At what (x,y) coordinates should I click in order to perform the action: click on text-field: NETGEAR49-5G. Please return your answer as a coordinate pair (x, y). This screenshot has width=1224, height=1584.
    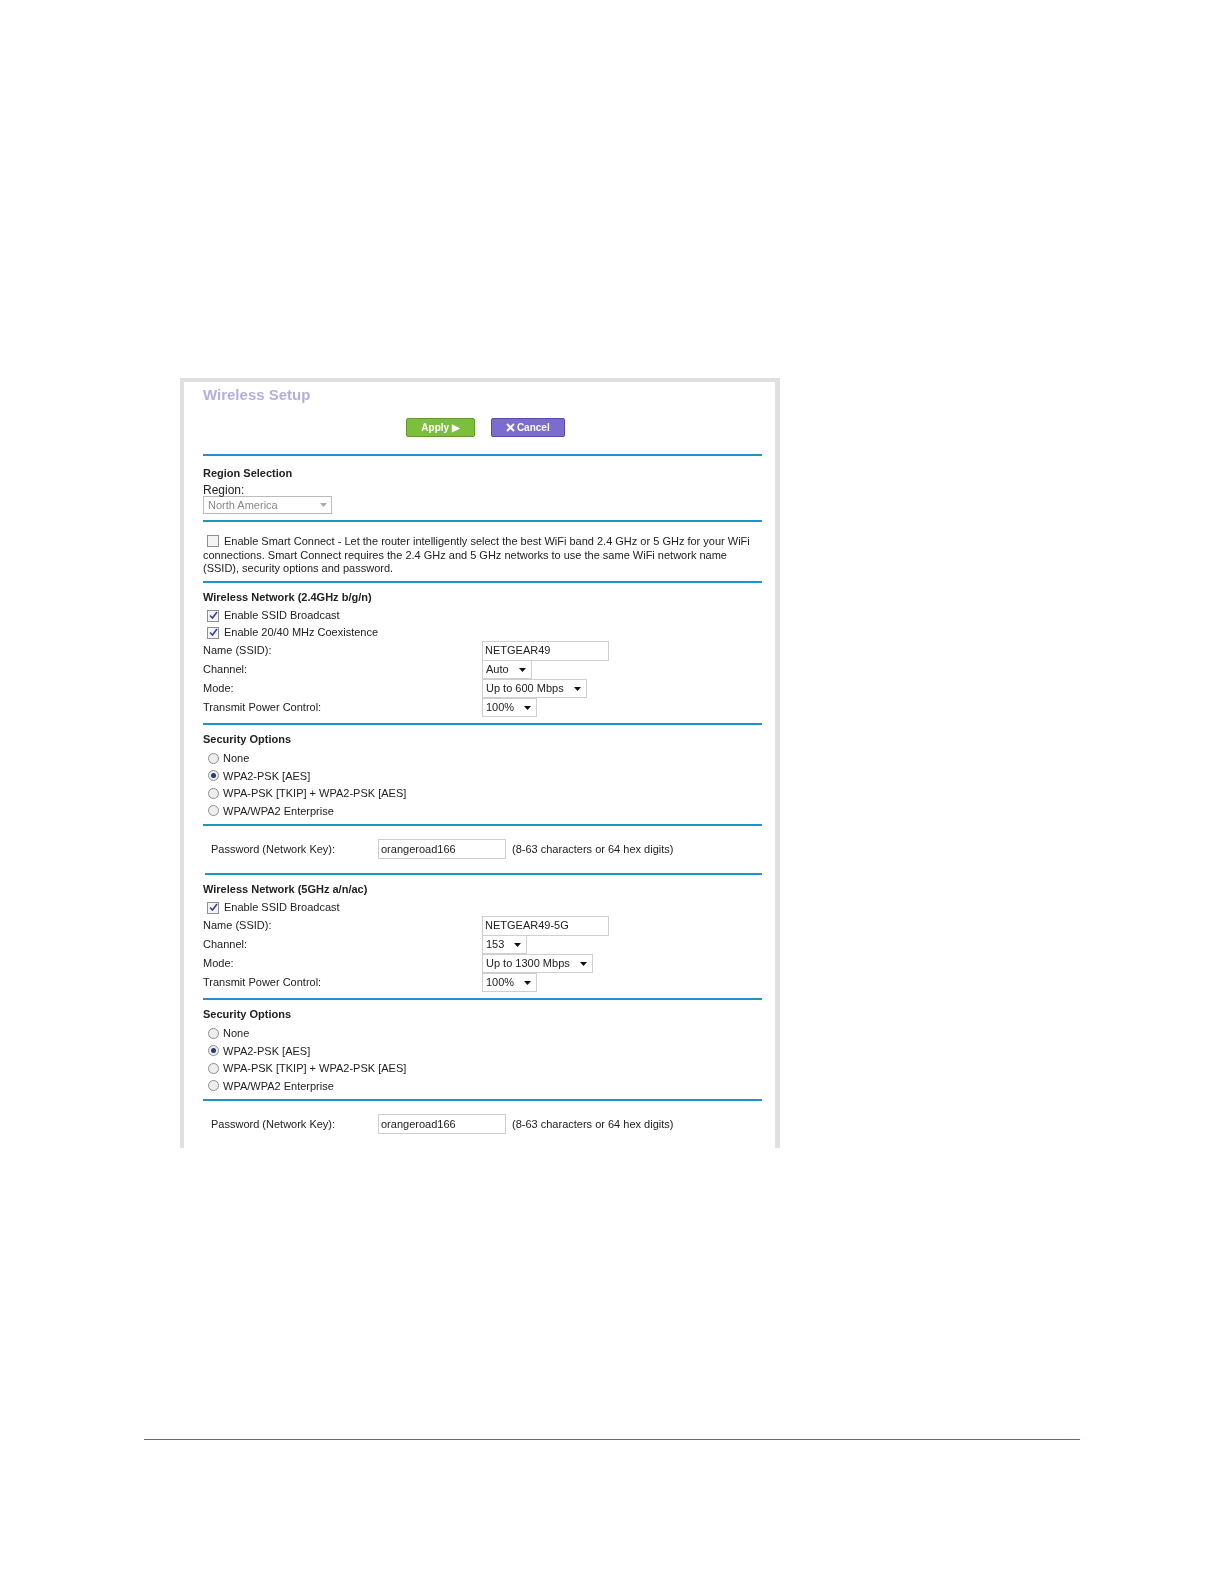
    Looking at the image, I should click on (545, 925).